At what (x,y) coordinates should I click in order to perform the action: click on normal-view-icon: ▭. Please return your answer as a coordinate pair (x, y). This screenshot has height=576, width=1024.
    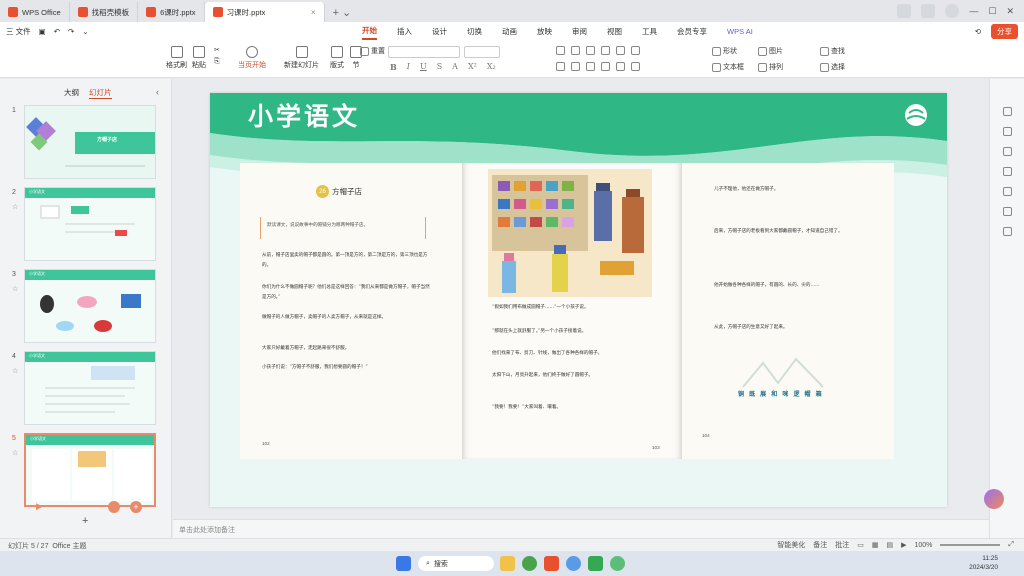
    Looking at the image, I should click on (860, 545).